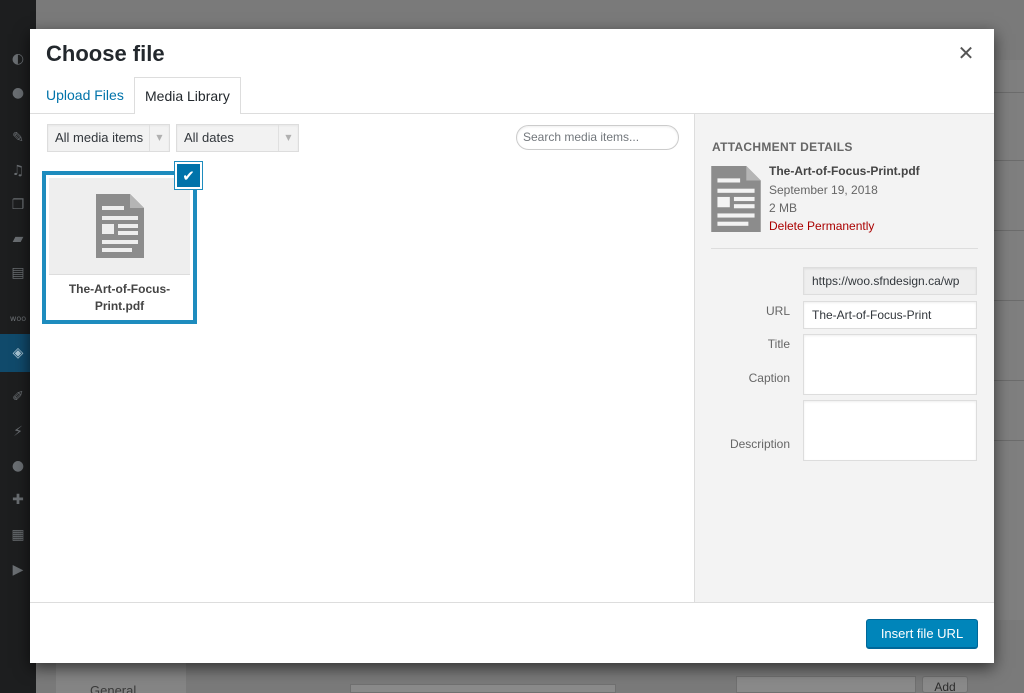  Describe the element at coordinates (85, 95) in the screenshot. I see `tab-upload-files: Upload Files` at that location.